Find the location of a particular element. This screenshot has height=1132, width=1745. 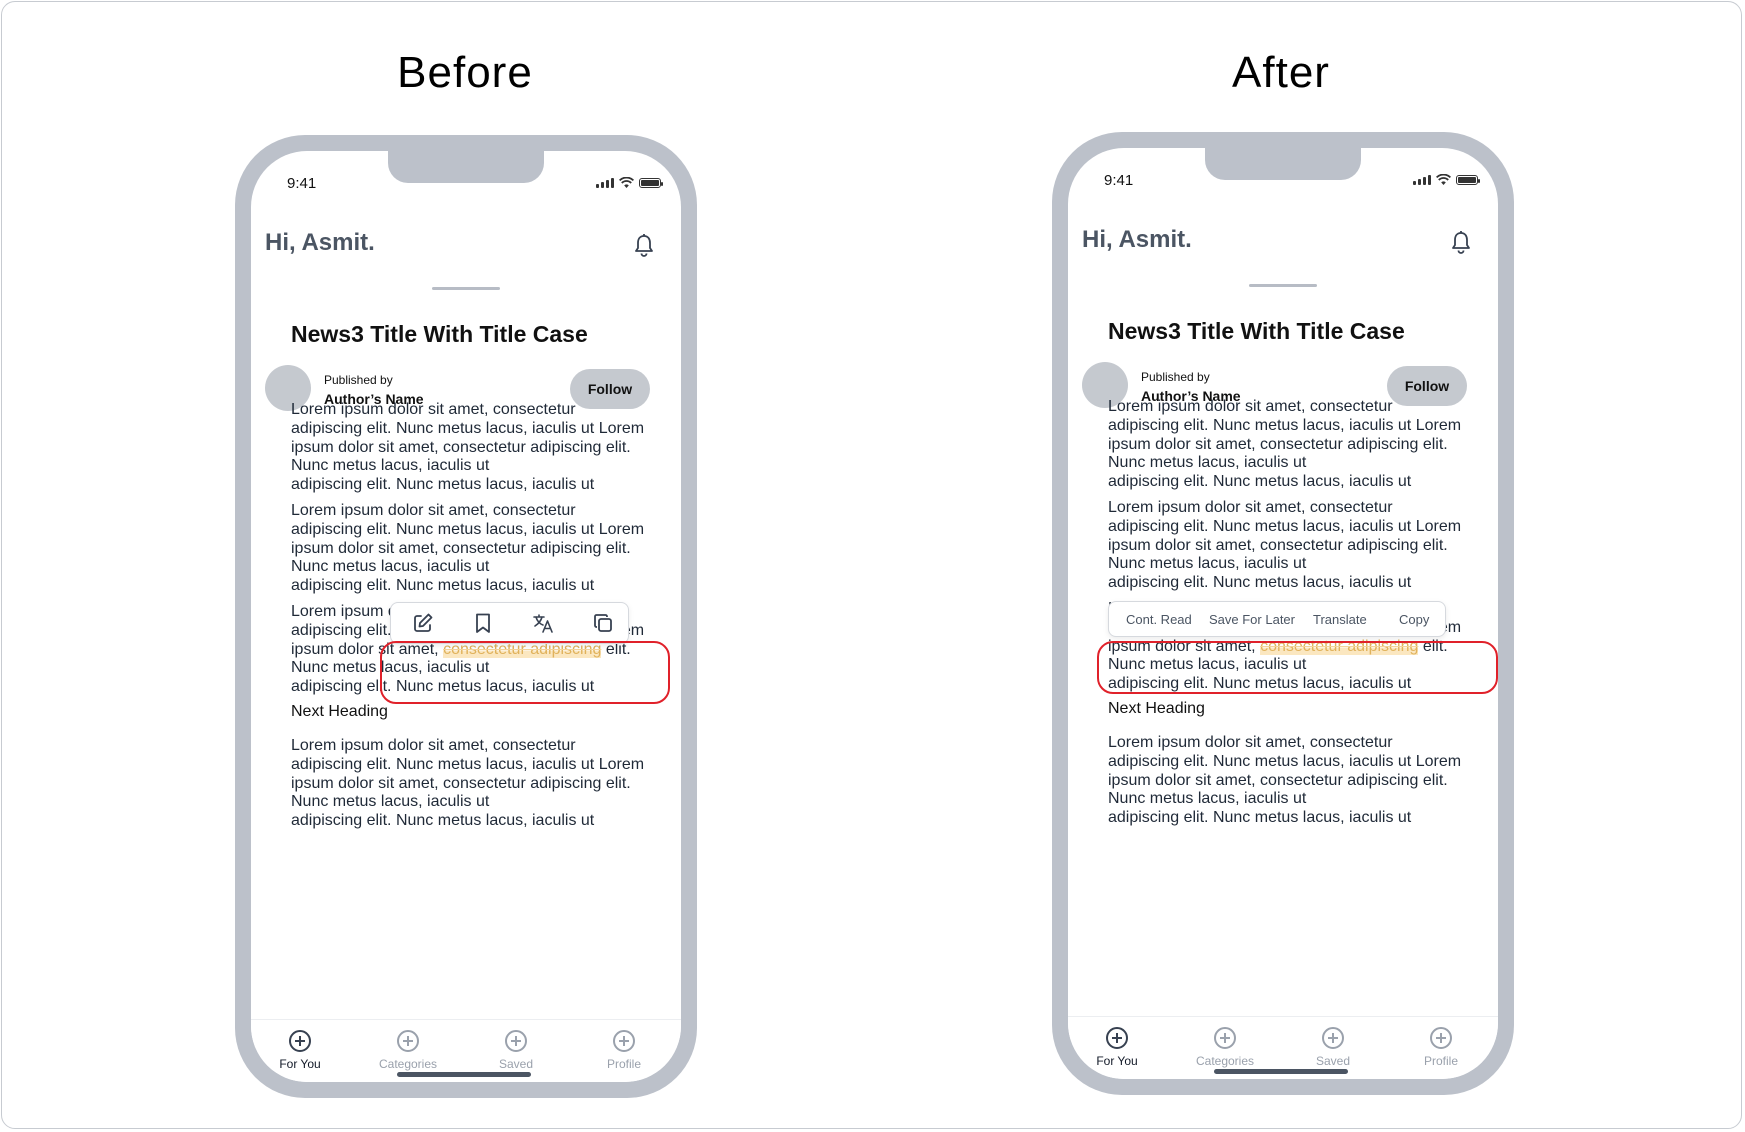

translate-icon is located at coordinates (543, 623).